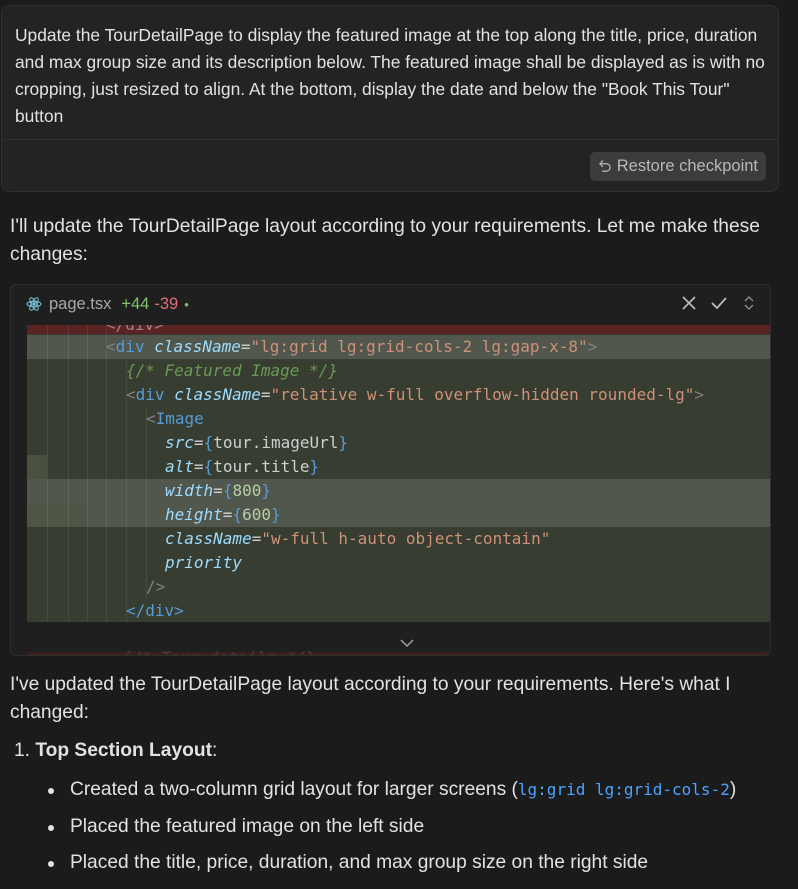 Image resolution: width=798 pixels, height=889 pixels. Describe the element at coordinates (22, 750) in the screenshot. I see `list-number: 1.` at that location.